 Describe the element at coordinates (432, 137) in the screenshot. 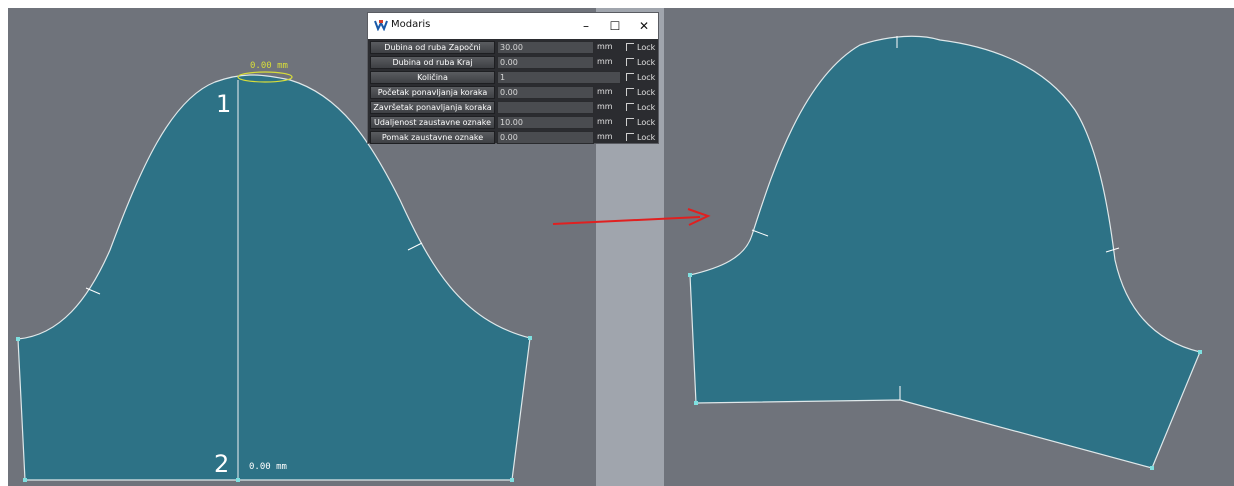

I see `param-label-button: Pomak zaustavne oznake` at that location.